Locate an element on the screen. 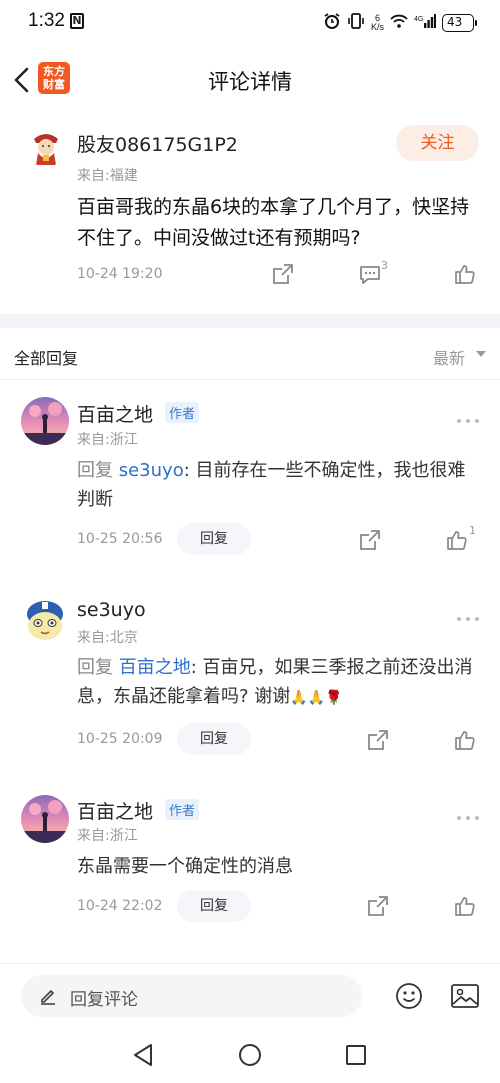 The width and height of the screenshot is (500, 1083). nav-recents-icon is located at coordinates (356, 1057).